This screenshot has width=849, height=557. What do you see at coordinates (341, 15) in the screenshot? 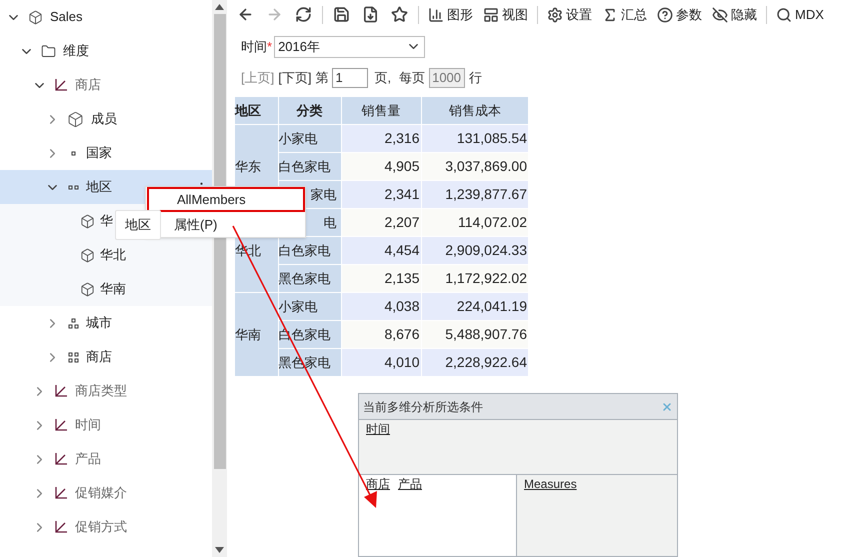
I see `save-icon` at bounding box center [341, 15].